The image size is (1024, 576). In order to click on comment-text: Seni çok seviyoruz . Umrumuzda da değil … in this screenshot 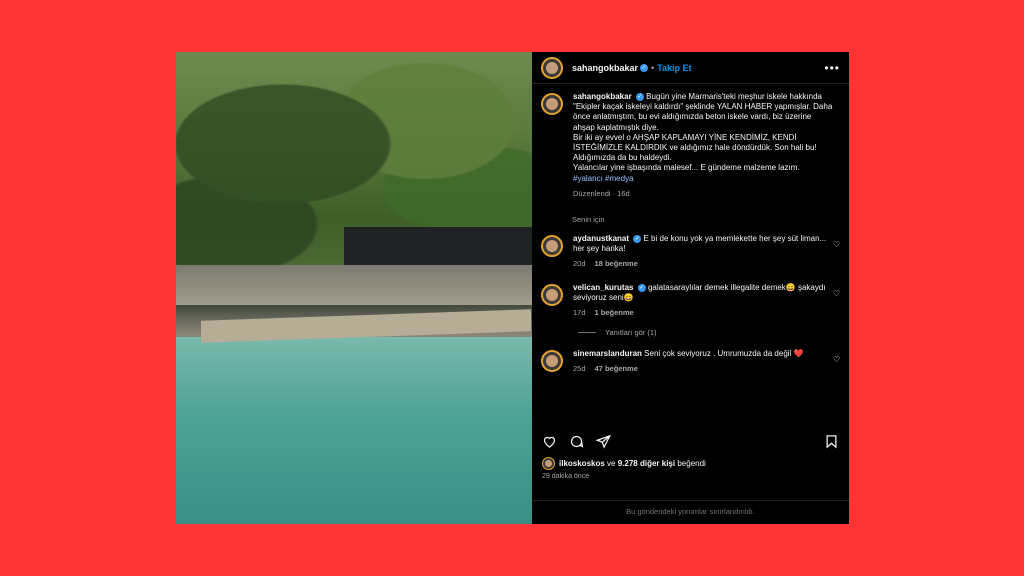, I will do `click(724, 354)`.